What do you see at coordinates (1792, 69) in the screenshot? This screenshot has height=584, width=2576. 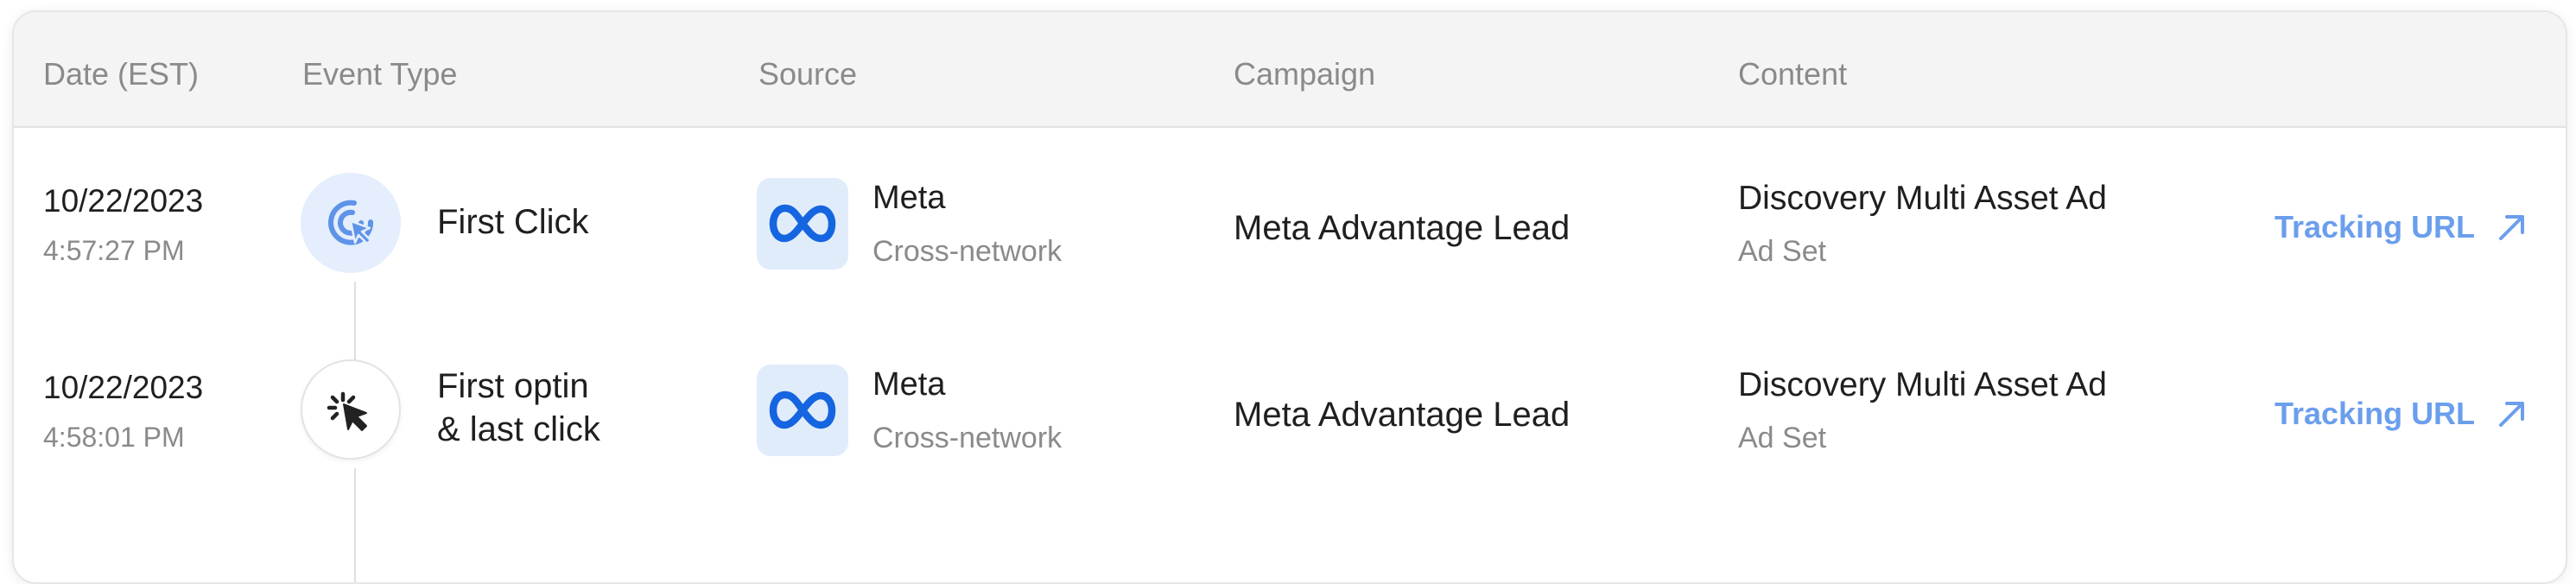 I see `column-header-content: Content` at bounding box center [1792, 69].